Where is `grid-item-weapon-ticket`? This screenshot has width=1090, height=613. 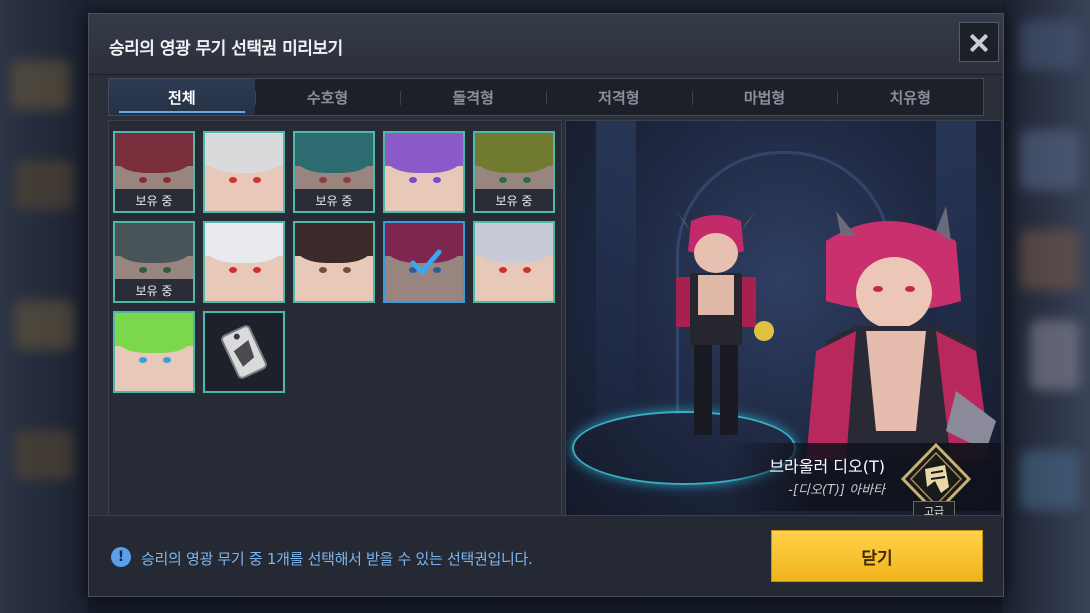
grid-item-weapon-ticket is located at coordinates (244, 352).